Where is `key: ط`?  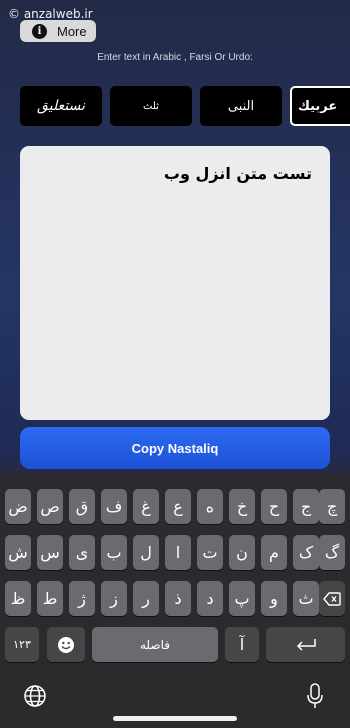
key: ط is located at coordinates (50, 598).